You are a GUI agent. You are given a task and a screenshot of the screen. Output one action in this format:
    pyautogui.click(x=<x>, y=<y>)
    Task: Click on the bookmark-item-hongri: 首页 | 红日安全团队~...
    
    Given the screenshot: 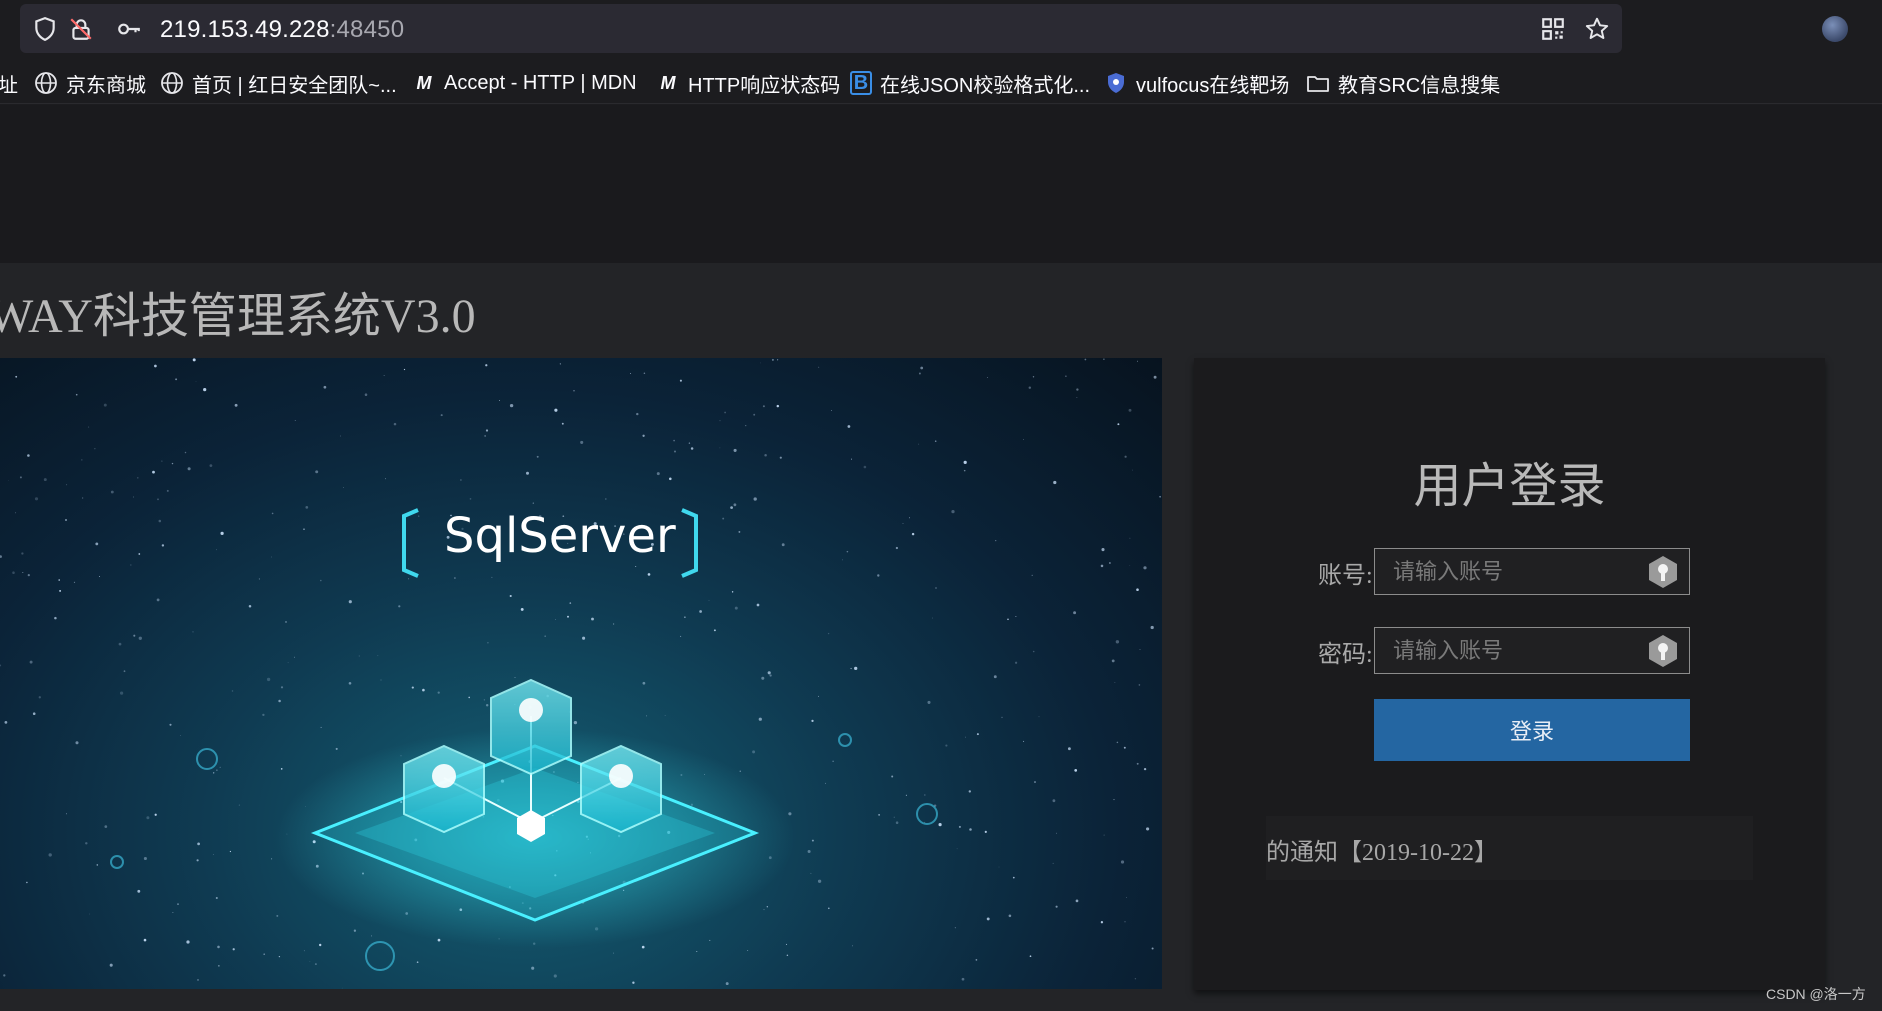 What is the action you would take?
    pyautogui.click(x=278, y=83)
    